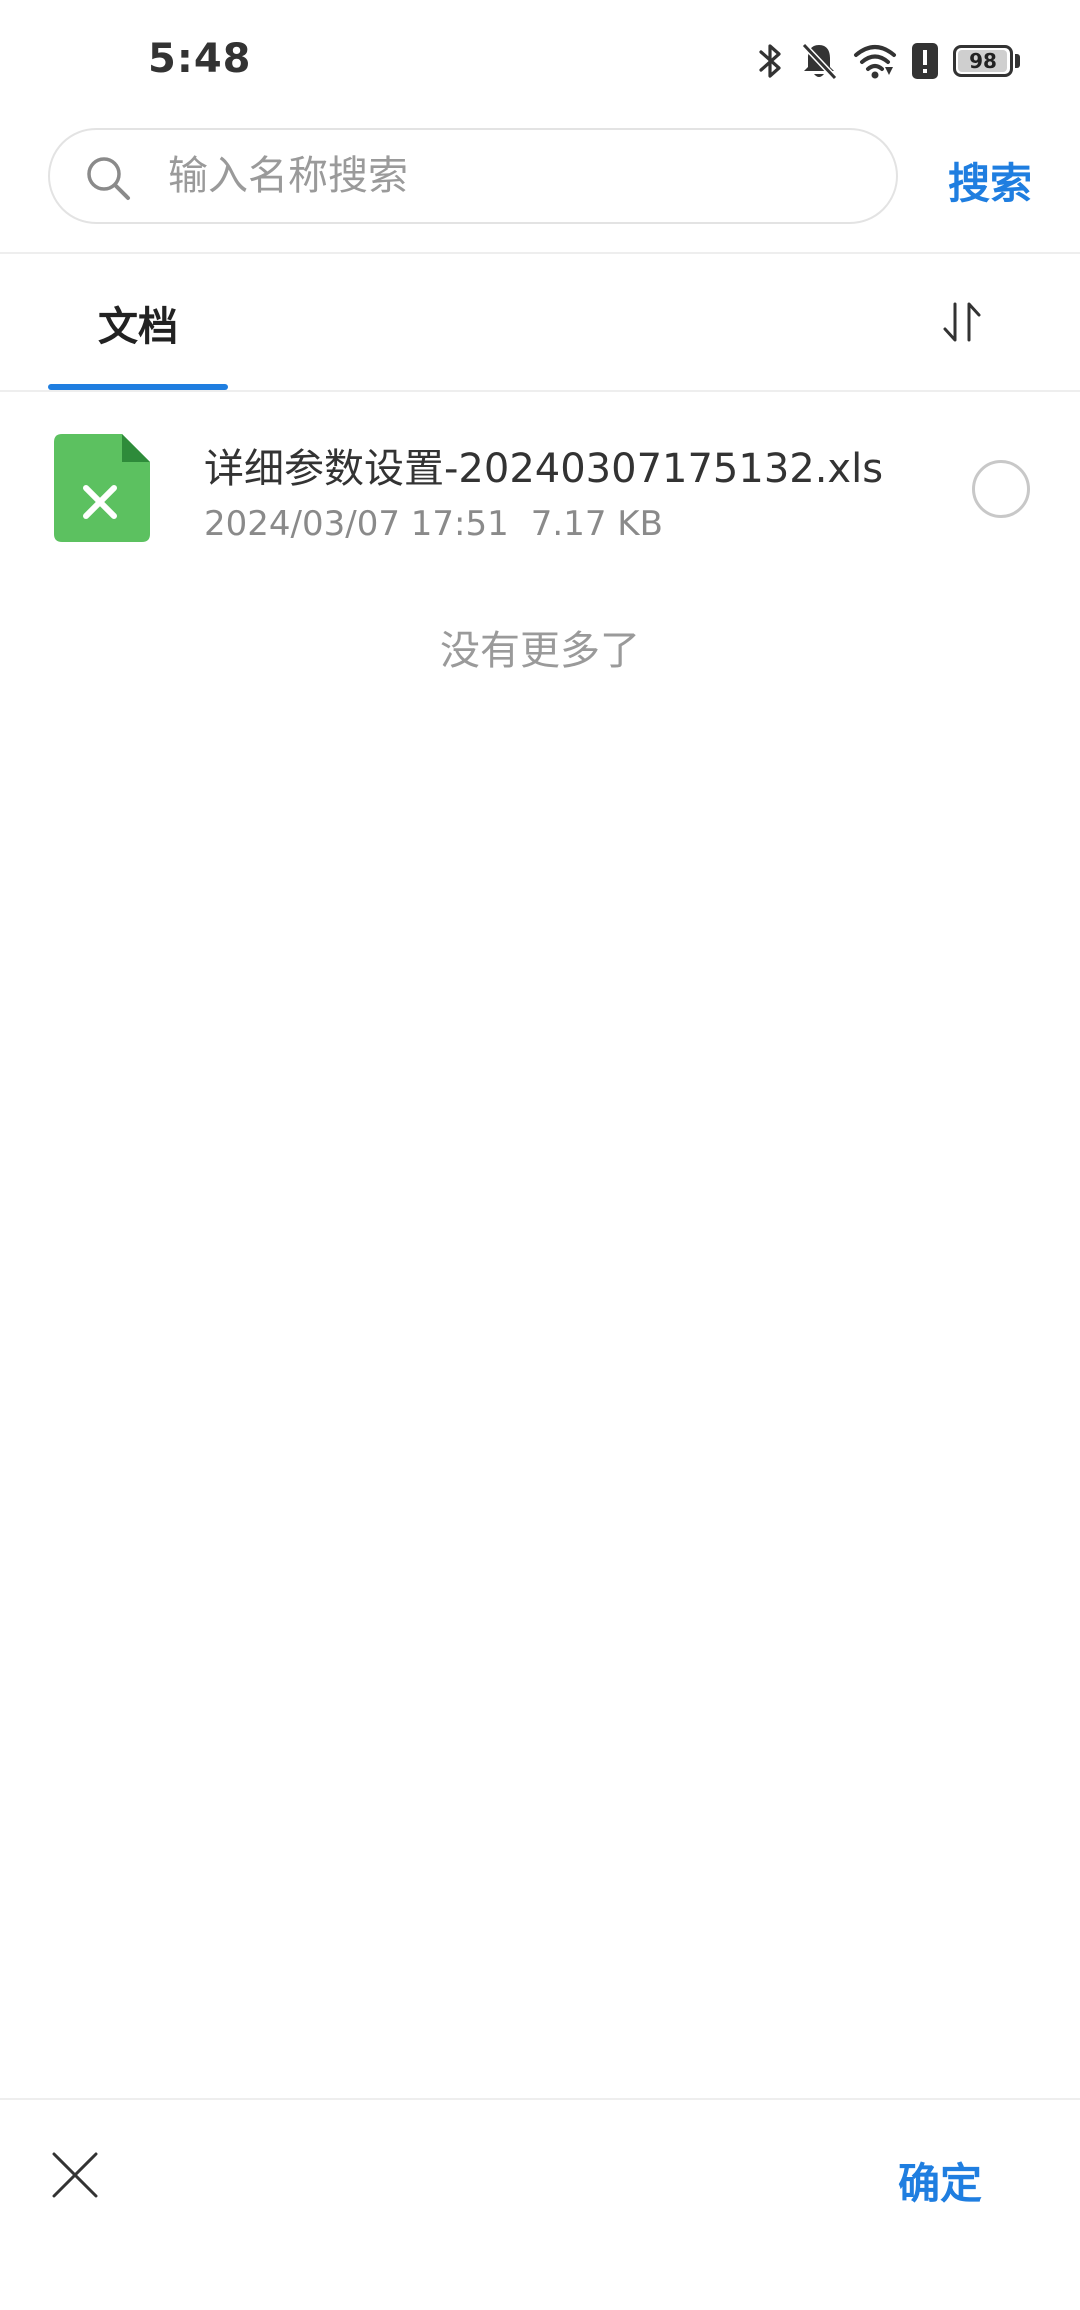 The width and height of the screenshot is (1080, 2310). I want to click on select-radio, so click(1001, 489).